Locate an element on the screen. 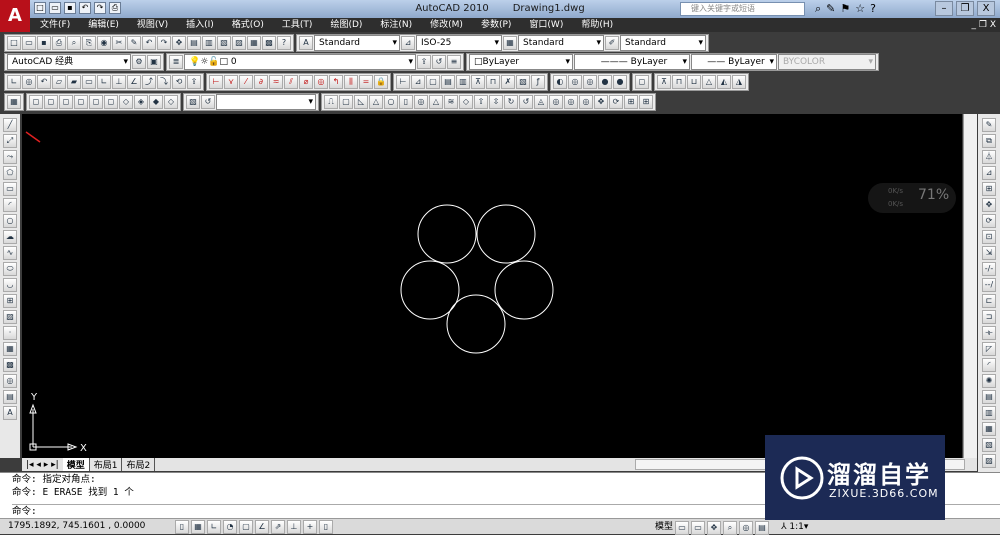  array-icon: ⊞ is located at coordinates (646, 101).